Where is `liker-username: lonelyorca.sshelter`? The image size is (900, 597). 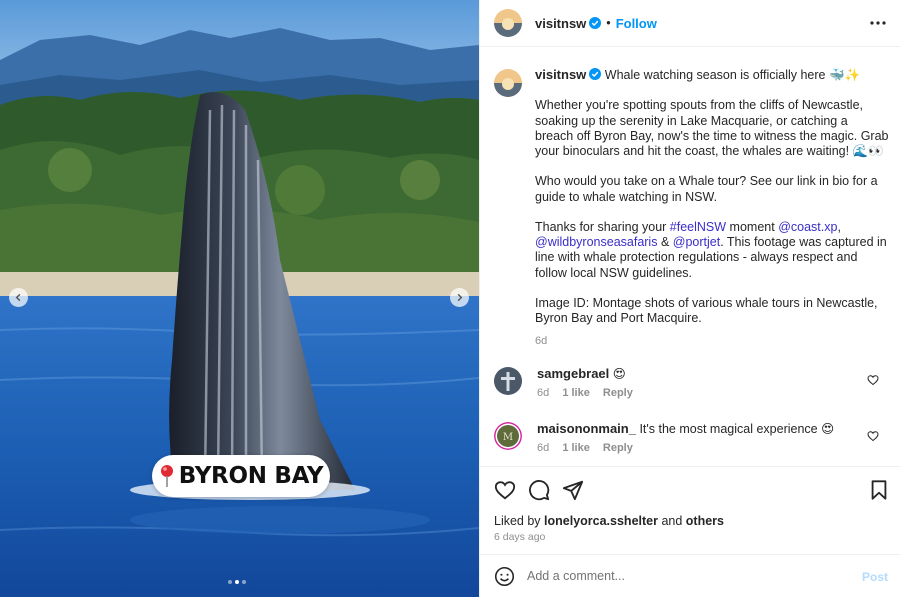 liker-username: lonelyorca.sshelter is located at coordinates (601, 521).